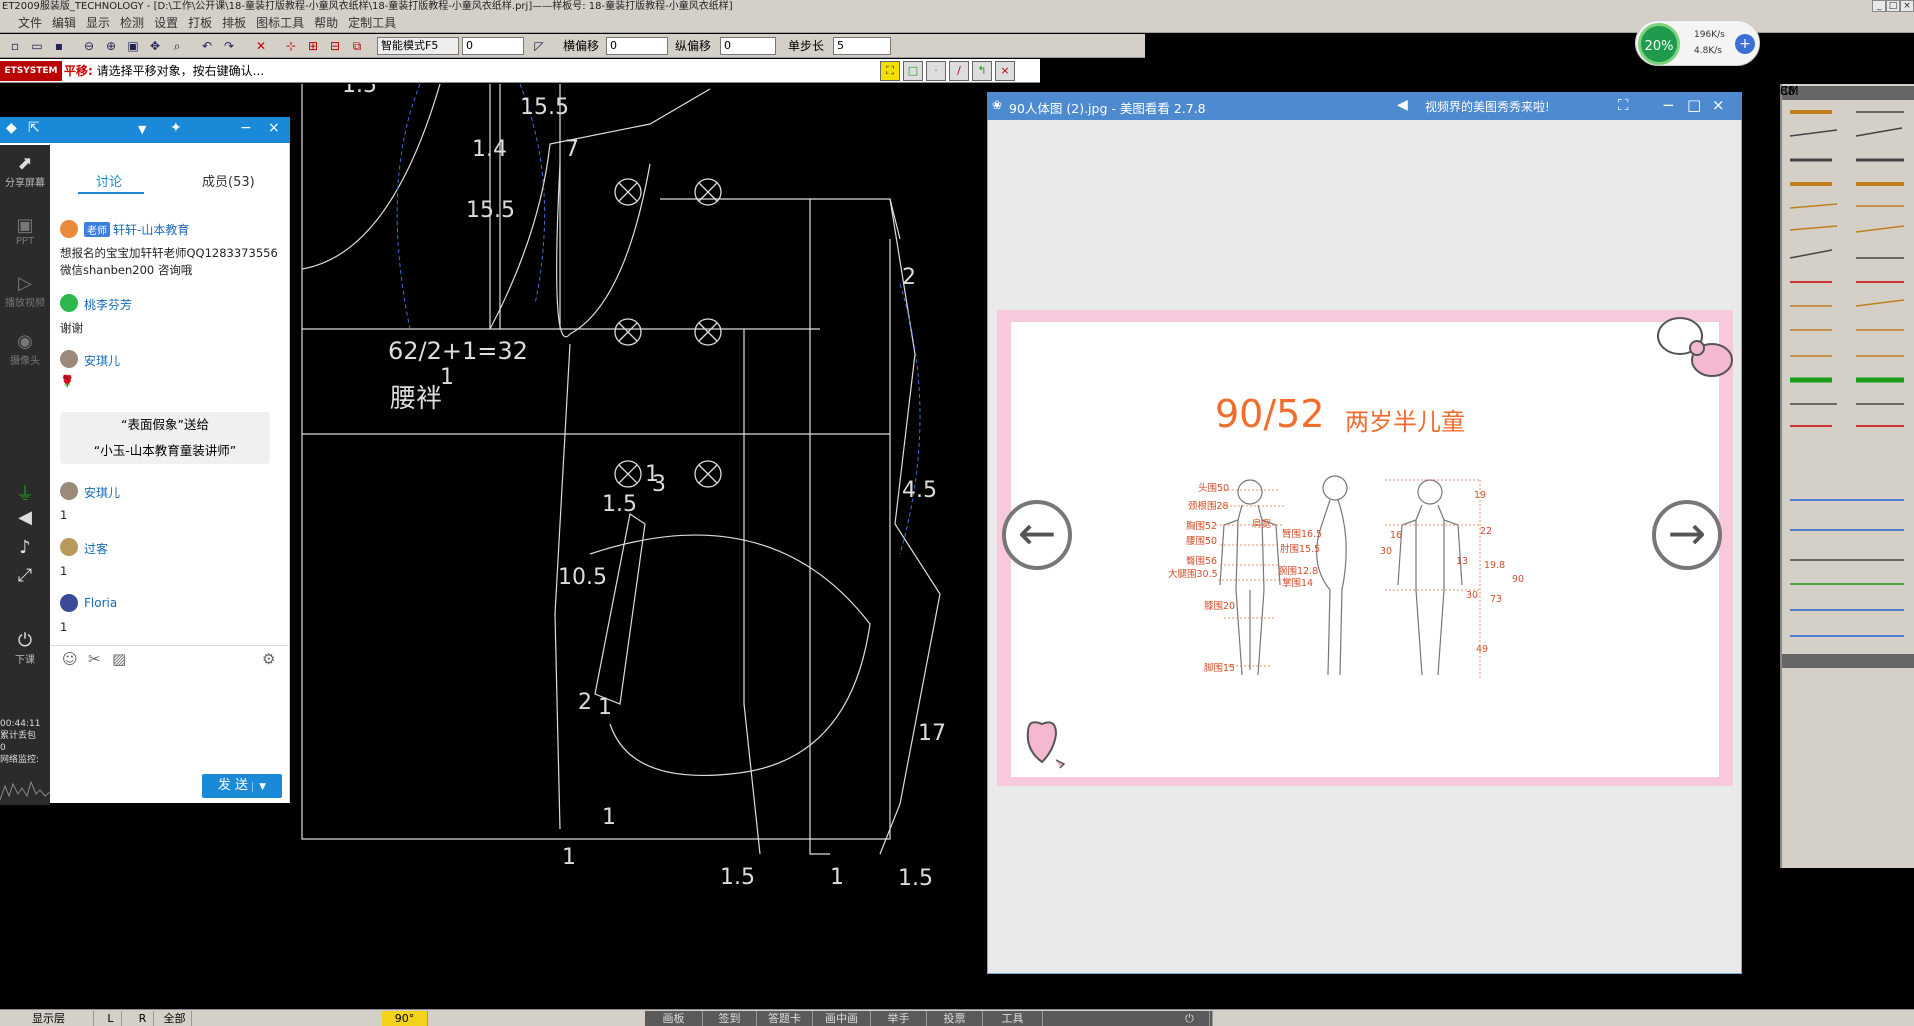  I want to click on menu-settings: 设置, so click(166, 23).